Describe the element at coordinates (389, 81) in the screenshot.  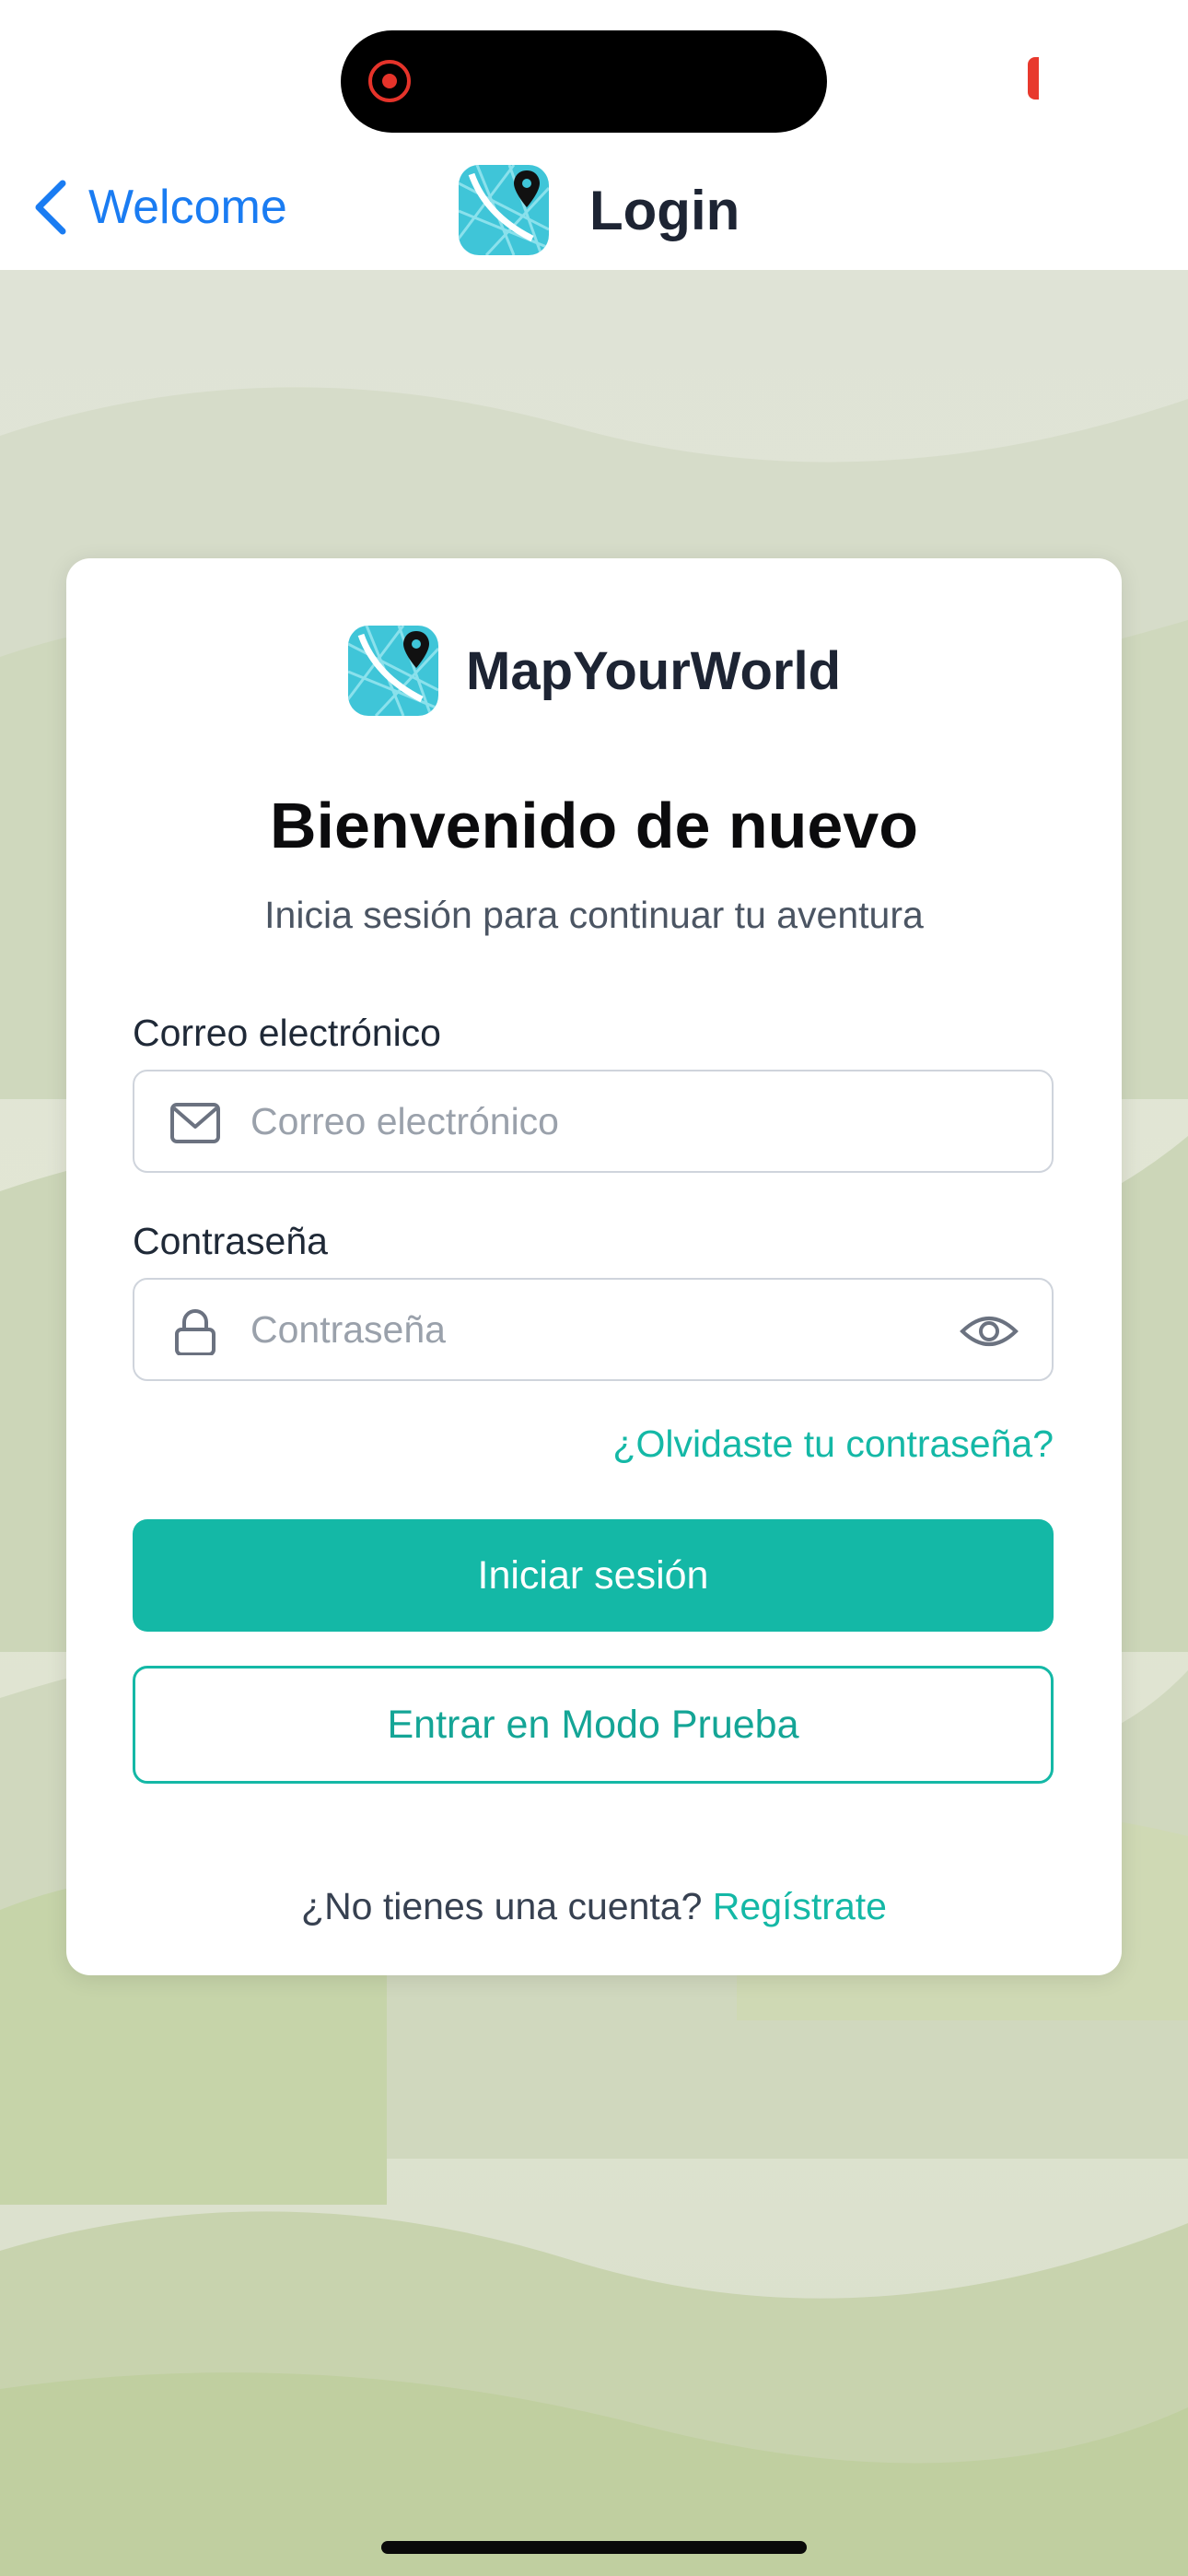
I see `screen-recording-icon` at that location.